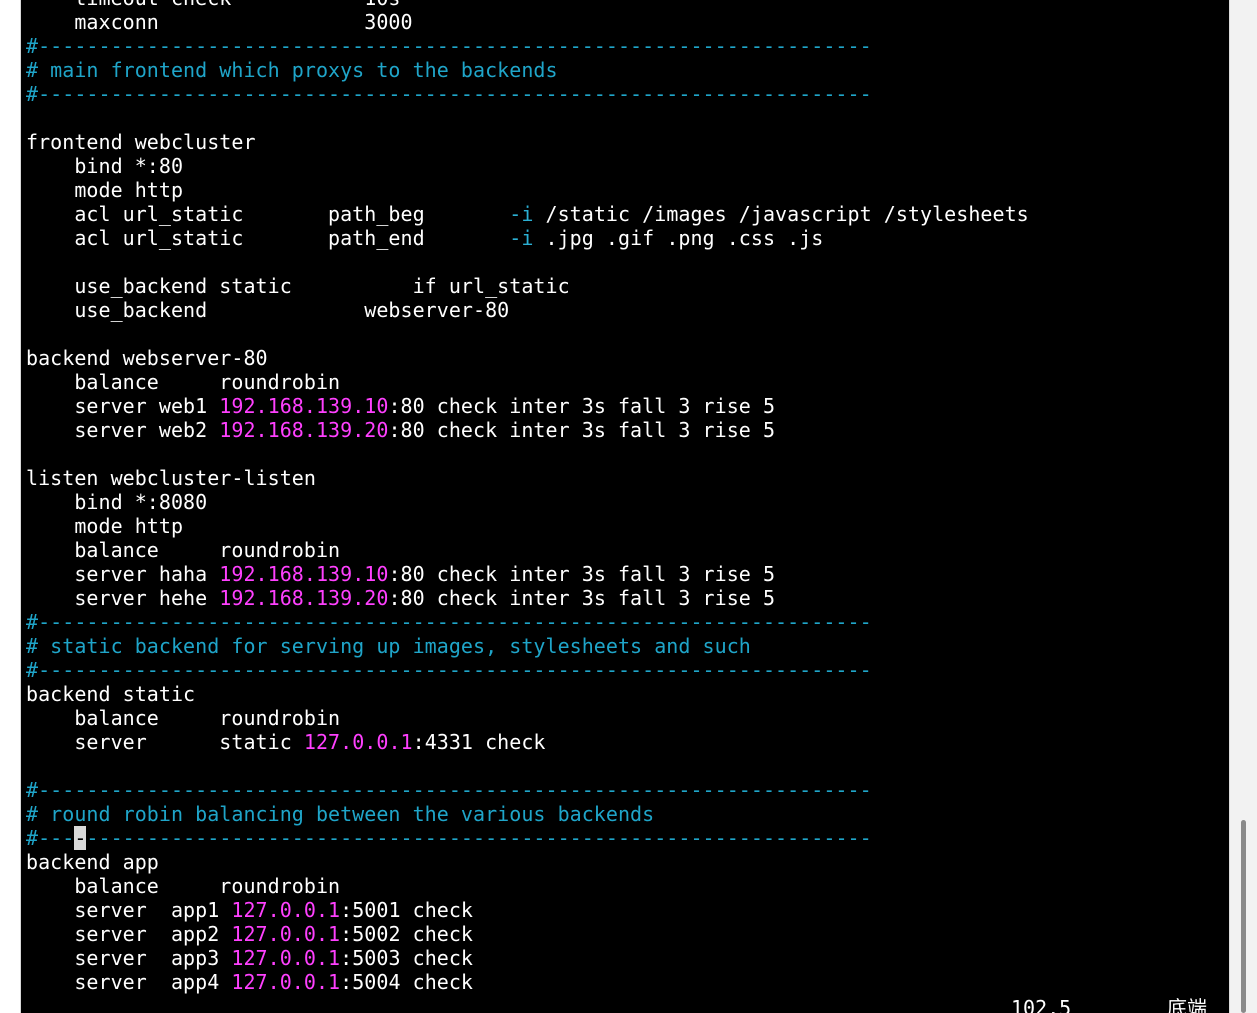 This screenshot has width=1257, height=1013. What do you see at coordinates (123, 406) in the screenshot?
I see `code-text: server web1` at bounding box center [123, 406].